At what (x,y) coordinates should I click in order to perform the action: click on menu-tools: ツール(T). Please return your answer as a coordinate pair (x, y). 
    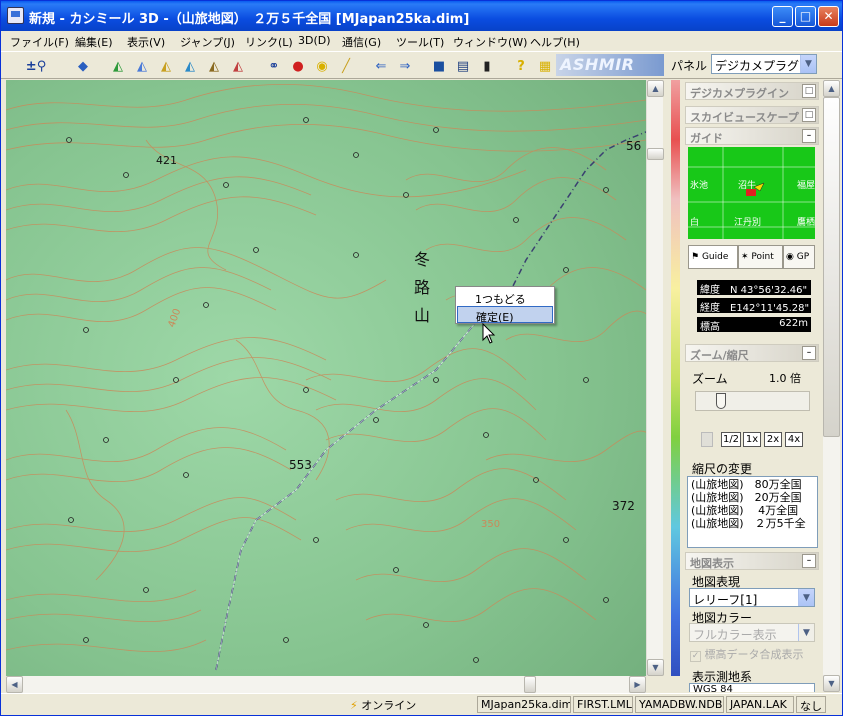
    Looking at the image, I should click on (420, 42).